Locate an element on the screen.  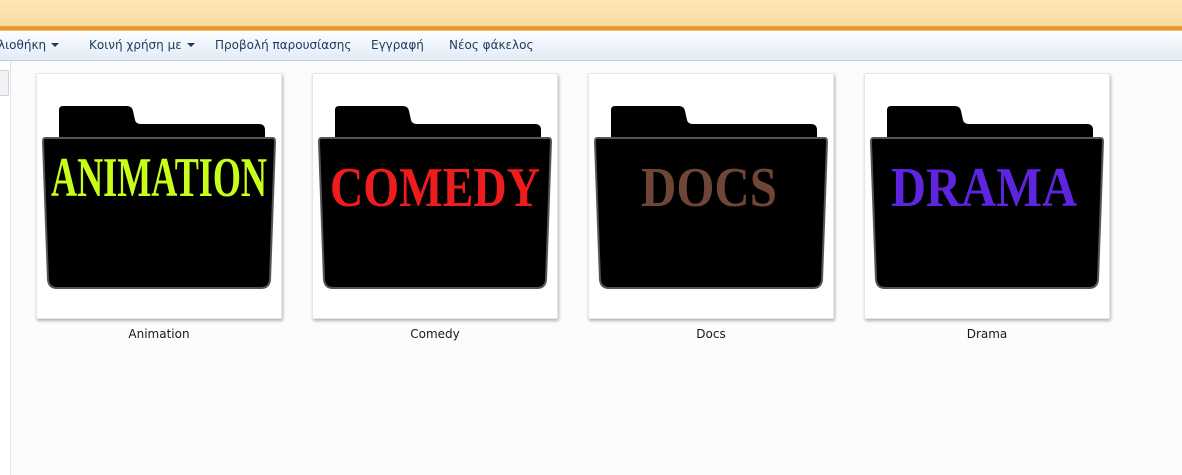
folder-icon: DOCS is located at coordinates (711, 197).